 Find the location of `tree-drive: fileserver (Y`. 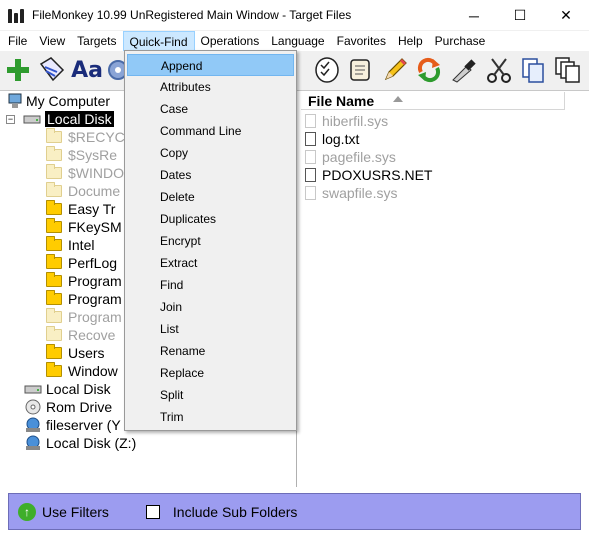

tree-drive: fileserver (Y is located at coordinates (72, 425).